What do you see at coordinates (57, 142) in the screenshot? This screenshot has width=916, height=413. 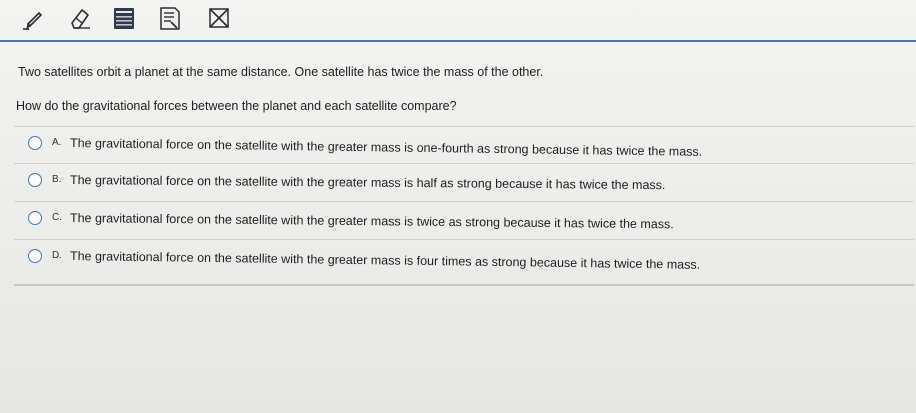 I see `answer-letter: A.` at bounding box center [57, 142].